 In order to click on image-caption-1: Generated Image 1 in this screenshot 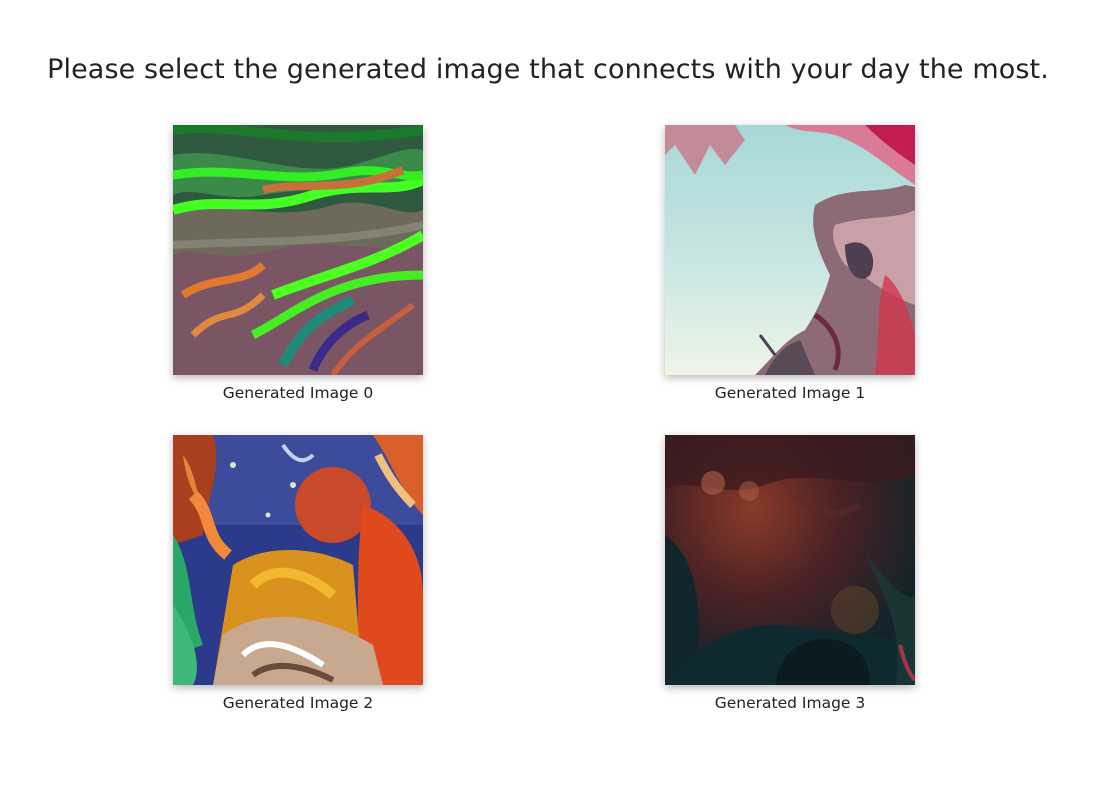, I will do `click(790, 393)`.